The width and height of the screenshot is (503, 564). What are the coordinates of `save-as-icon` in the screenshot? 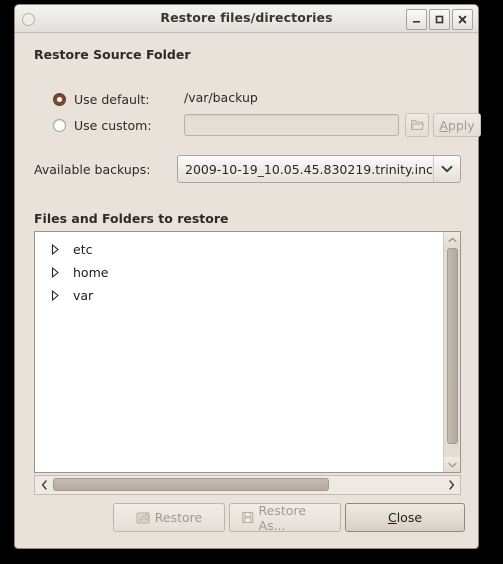 It's located at (248, 517).